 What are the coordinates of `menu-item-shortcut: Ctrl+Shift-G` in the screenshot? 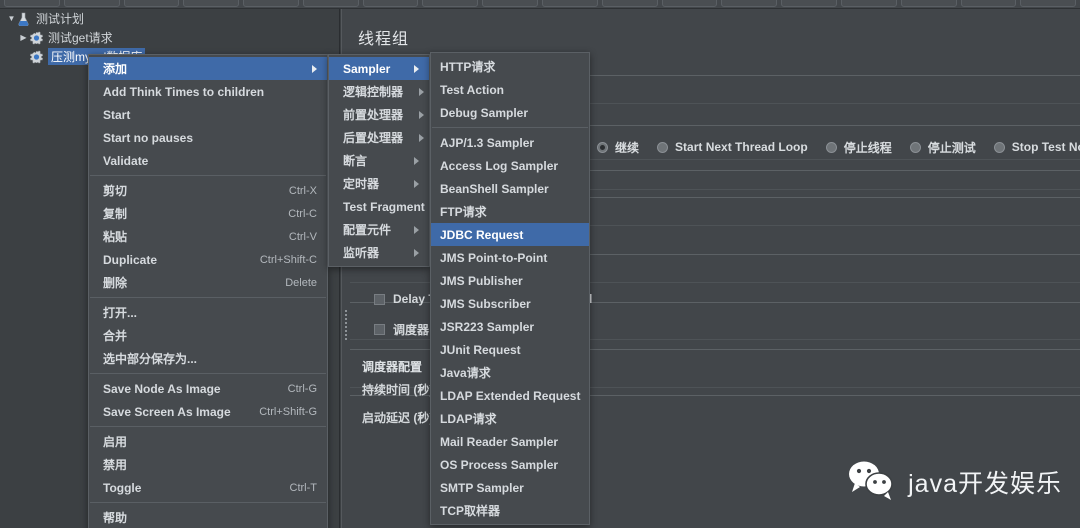 It's located at (288, 411).